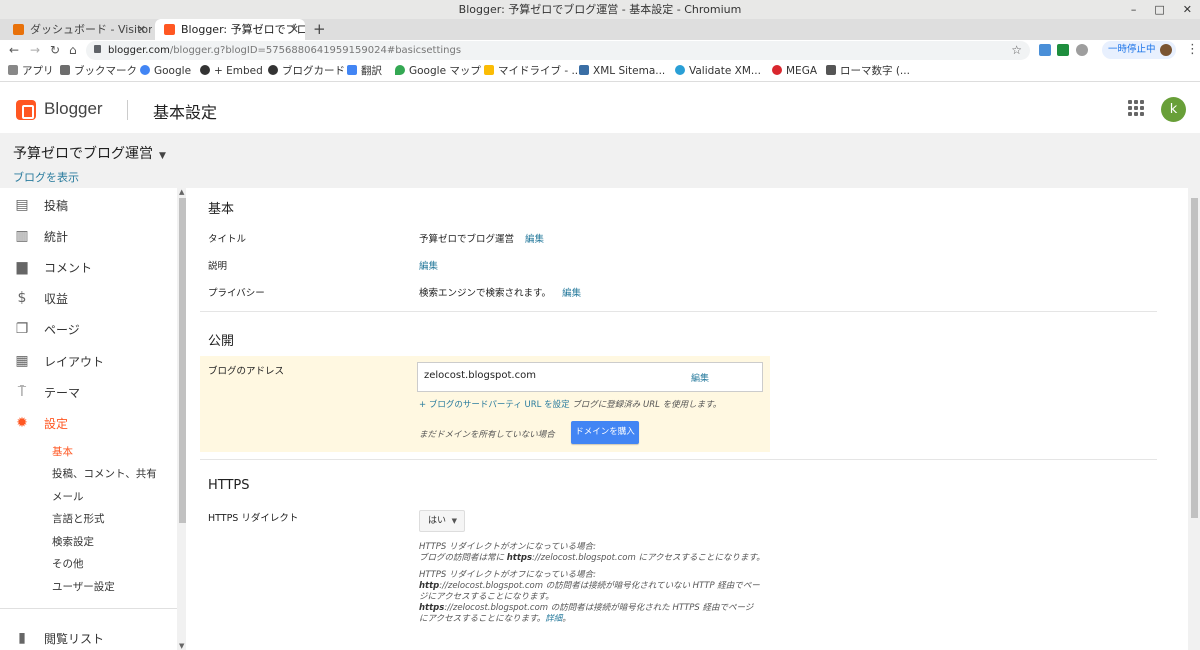 The image size is (1200, 650). What do you see at coordinates (35, 50) in the screenshot?
I see `forward-arrow-icon: →` at bounding box center [35, 50].